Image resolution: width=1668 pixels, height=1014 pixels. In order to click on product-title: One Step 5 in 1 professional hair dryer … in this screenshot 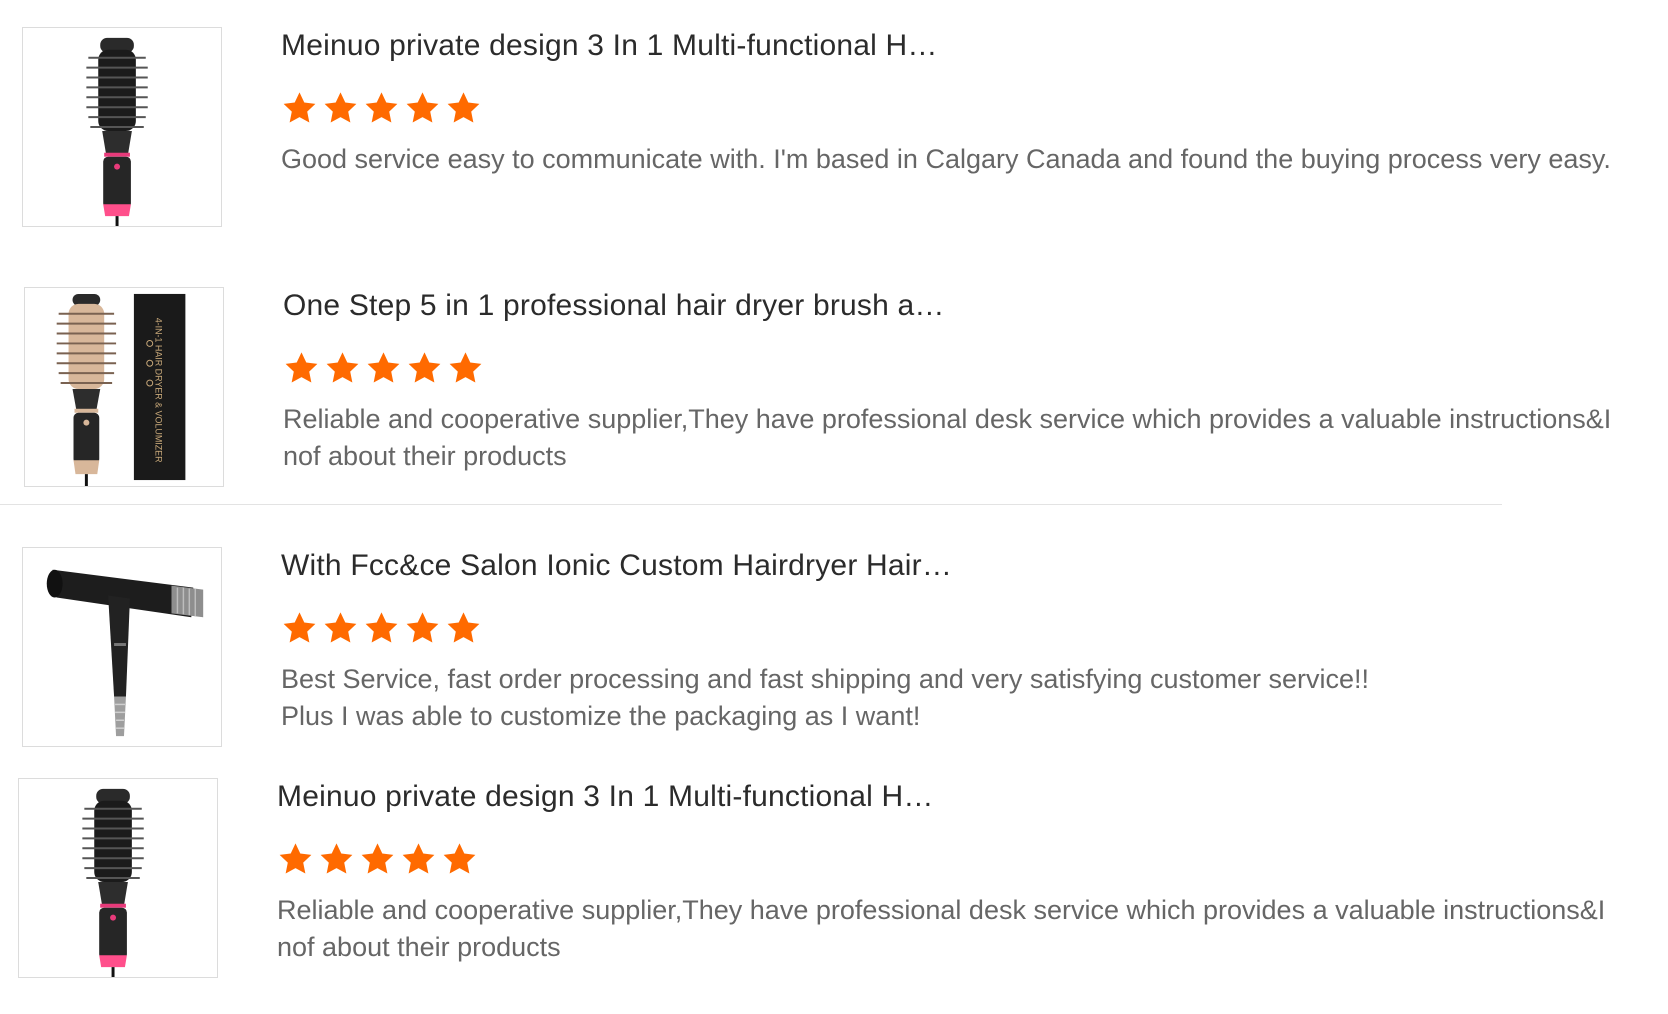, I will do `click(614, 306)`.